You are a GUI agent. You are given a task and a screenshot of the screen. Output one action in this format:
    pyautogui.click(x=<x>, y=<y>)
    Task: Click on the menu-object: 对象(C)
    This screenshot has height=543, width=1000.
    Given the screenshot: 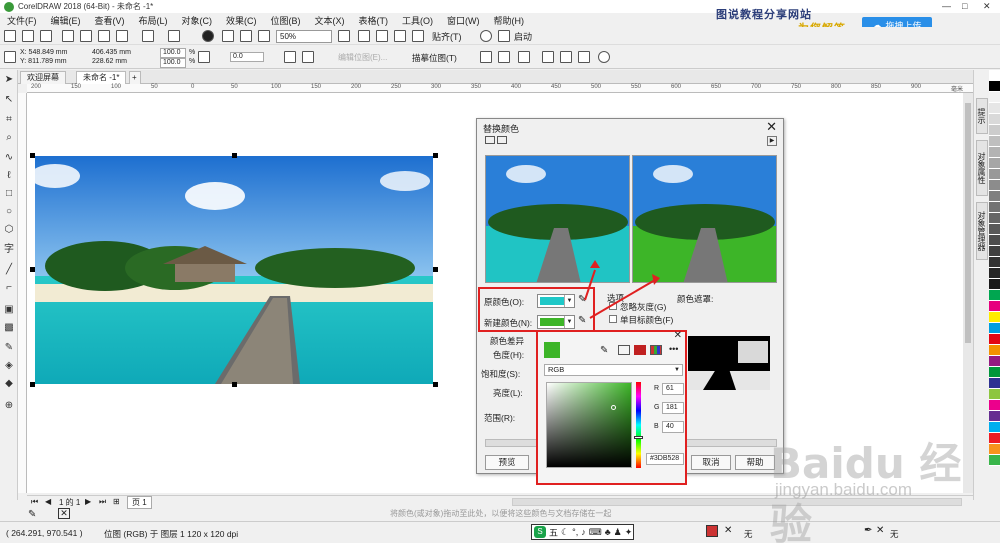 What is the action you would take?
    pyautogui.click(x=197, y=20)
    